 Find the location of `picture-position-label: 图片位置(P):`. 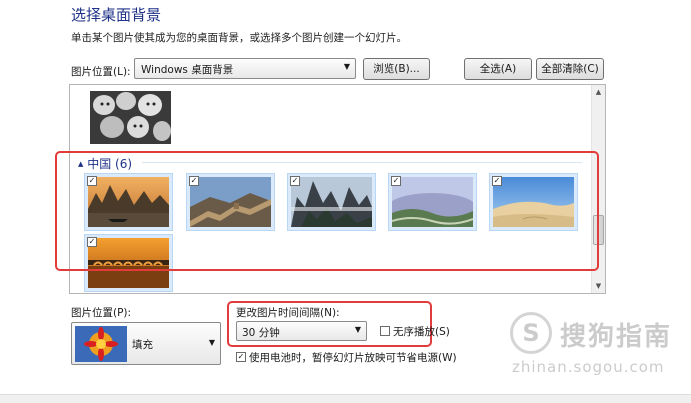

picture-position-label: 图片位置(P): is located at coordinates (101, 313).